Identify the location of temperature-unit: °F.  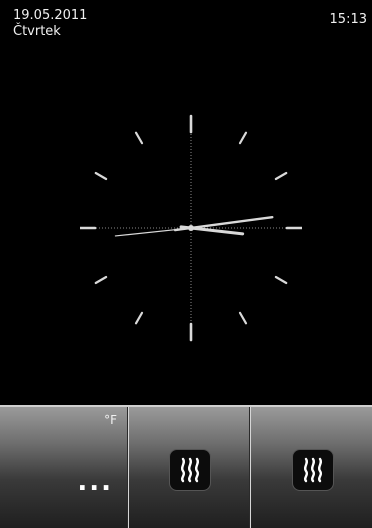
(110, 420).